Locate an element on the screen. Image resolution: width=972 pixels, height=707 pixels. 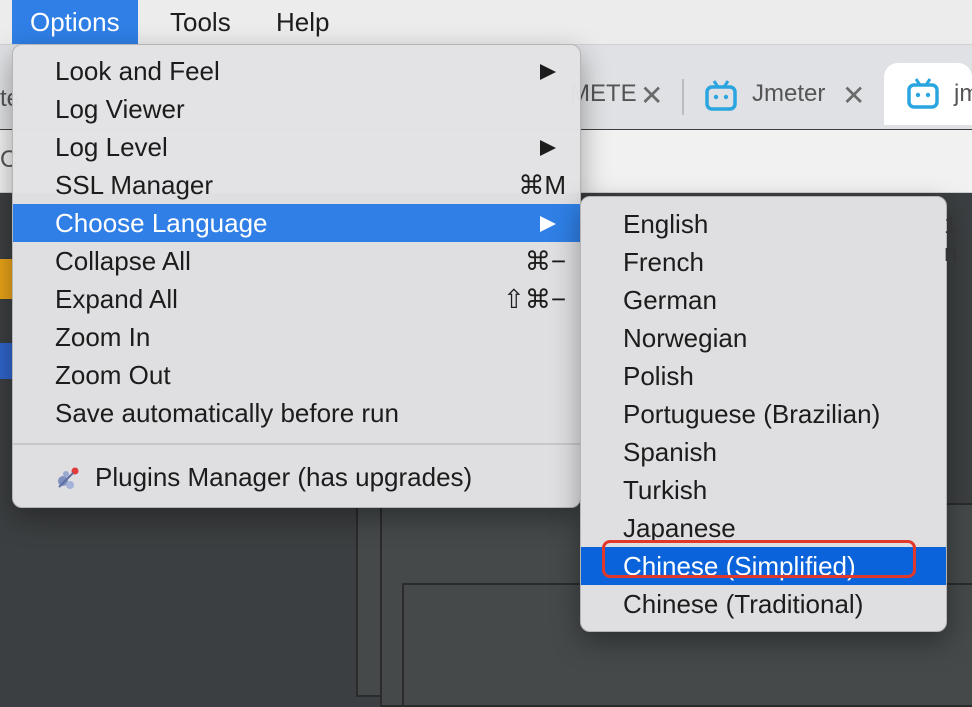
tab-label: Jmeter is located at coordinates (789, 93).